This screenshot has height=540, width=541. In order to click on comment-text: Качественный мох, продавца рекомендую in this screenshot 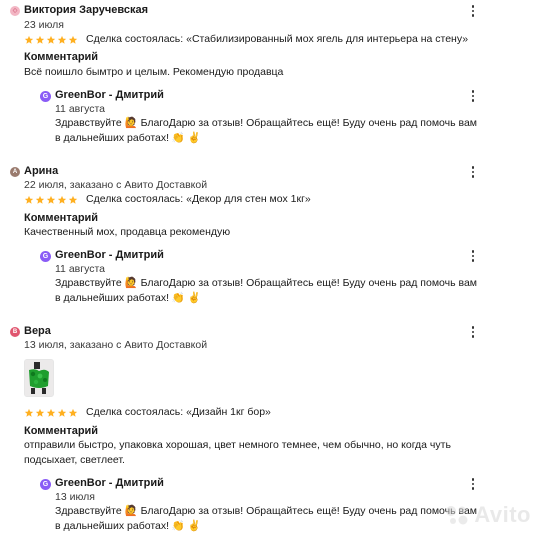, I will do `click(127, 232)`.